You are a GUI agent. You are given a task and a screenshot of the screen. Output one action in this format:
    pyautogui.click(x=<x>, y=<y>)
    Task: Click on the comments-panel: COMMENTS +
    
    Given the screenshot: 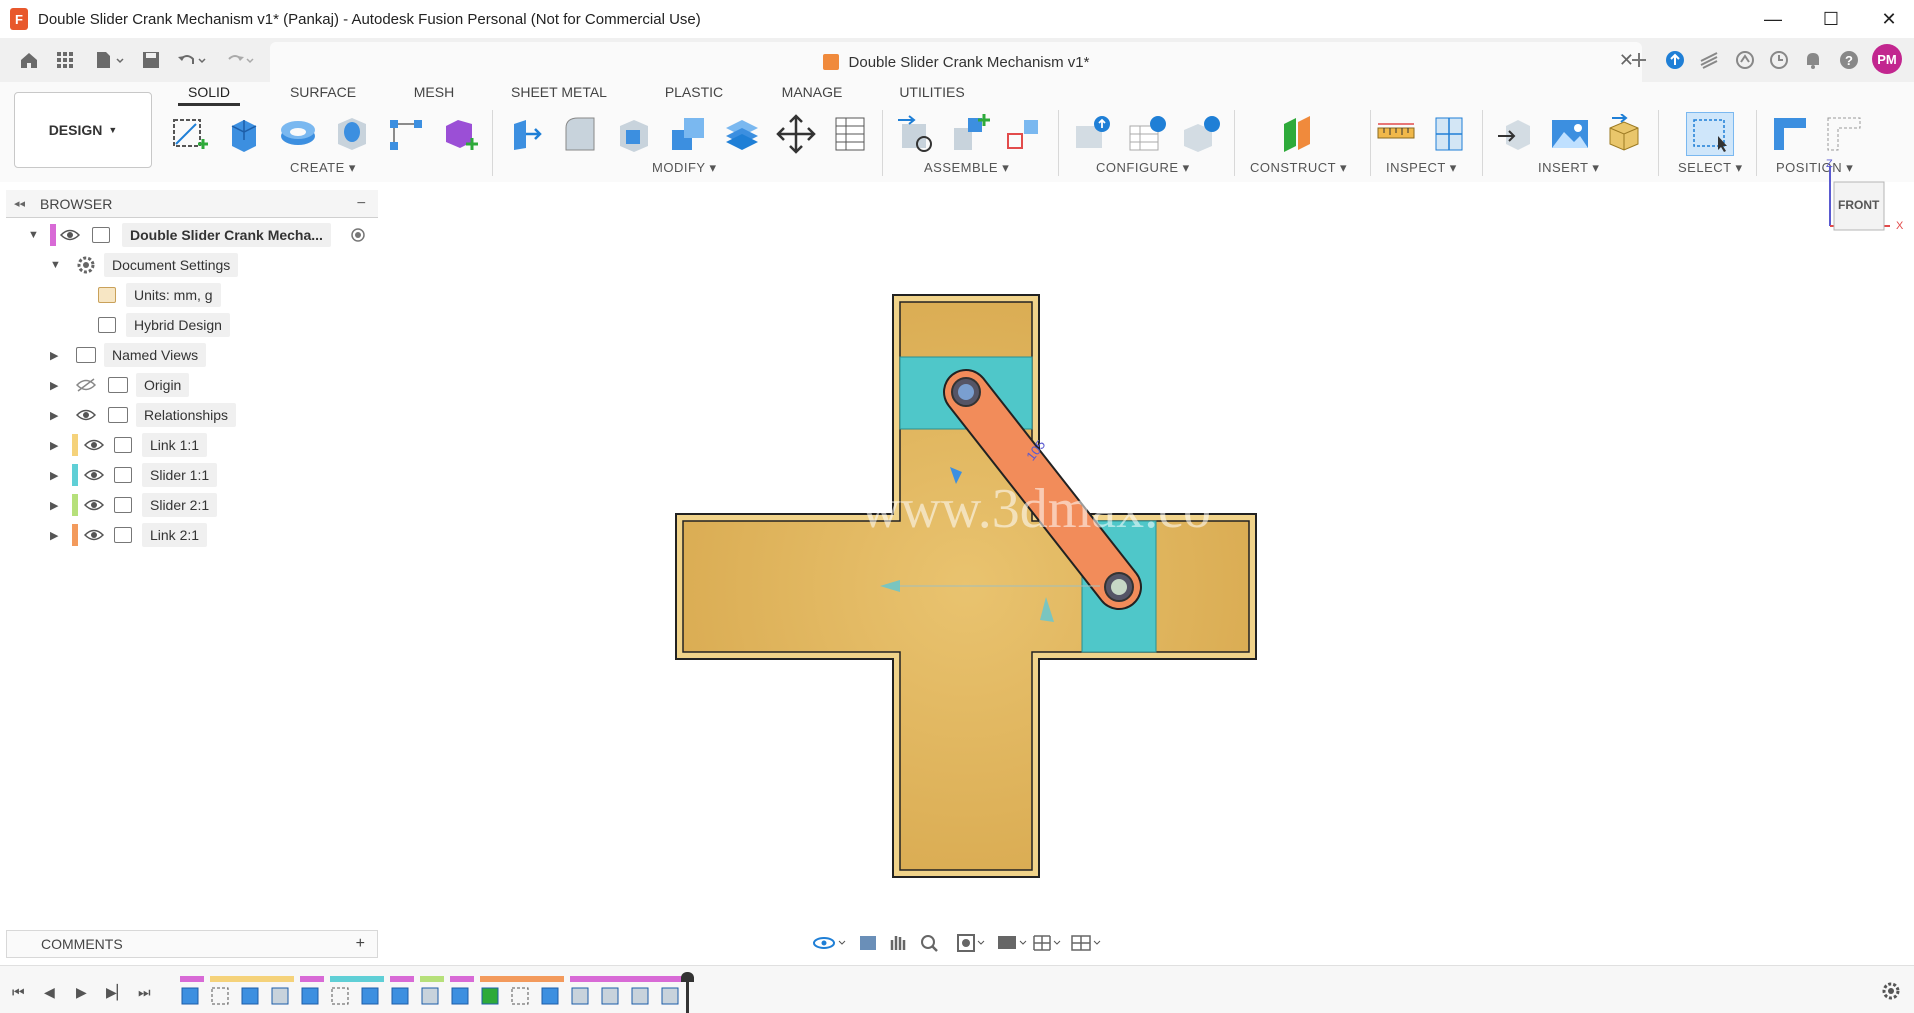 What is the action you would take?
    pyautogui.click(x=192, y=944)
    